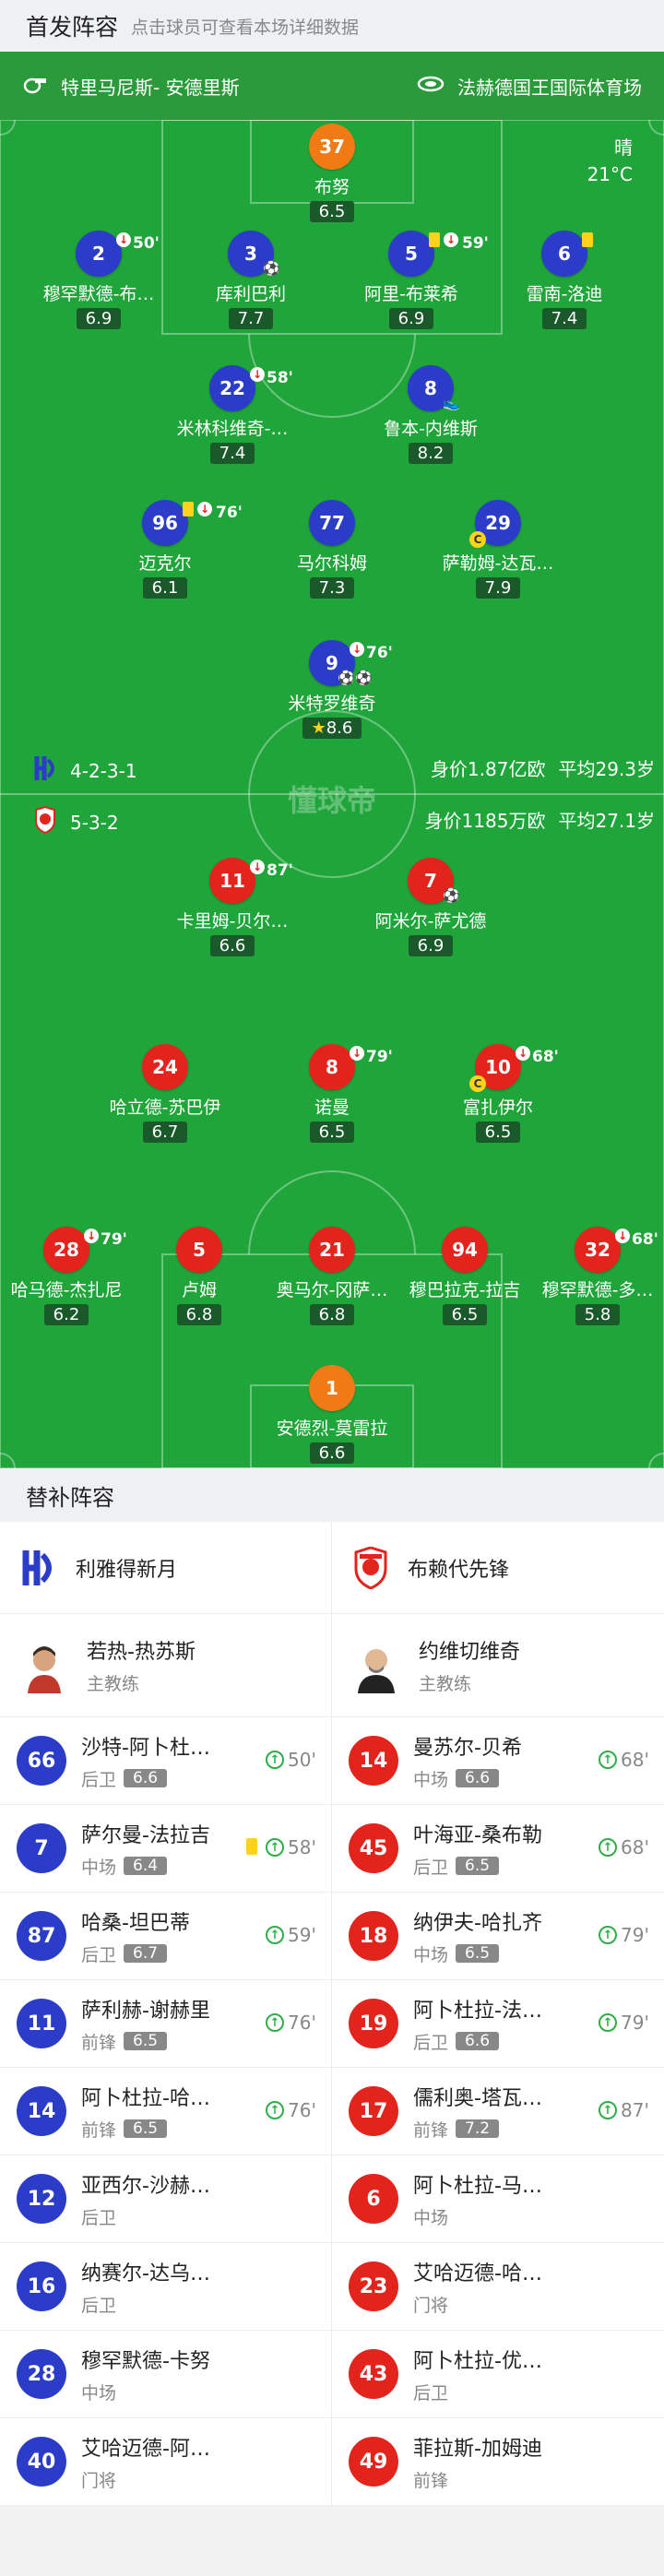  Describe the element at coordinates (431, 414) in the screenshot. I see `player-home-8: 8 👟 鲁本-内维斯 8.2` at that location.